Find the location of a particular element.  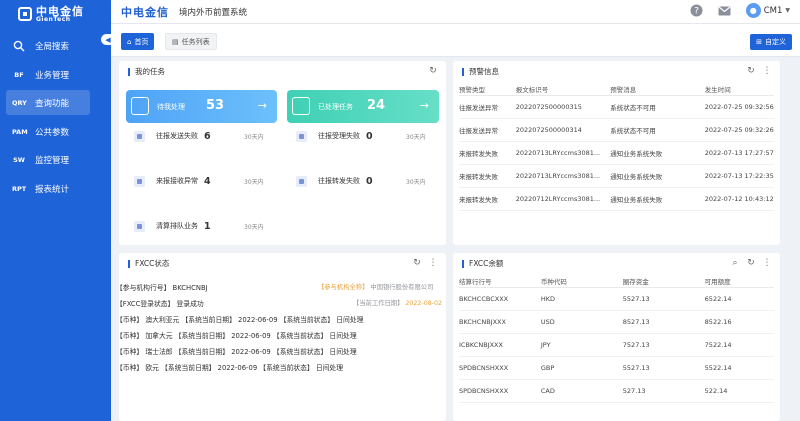

done-icon is located at coordinates (301, 106).